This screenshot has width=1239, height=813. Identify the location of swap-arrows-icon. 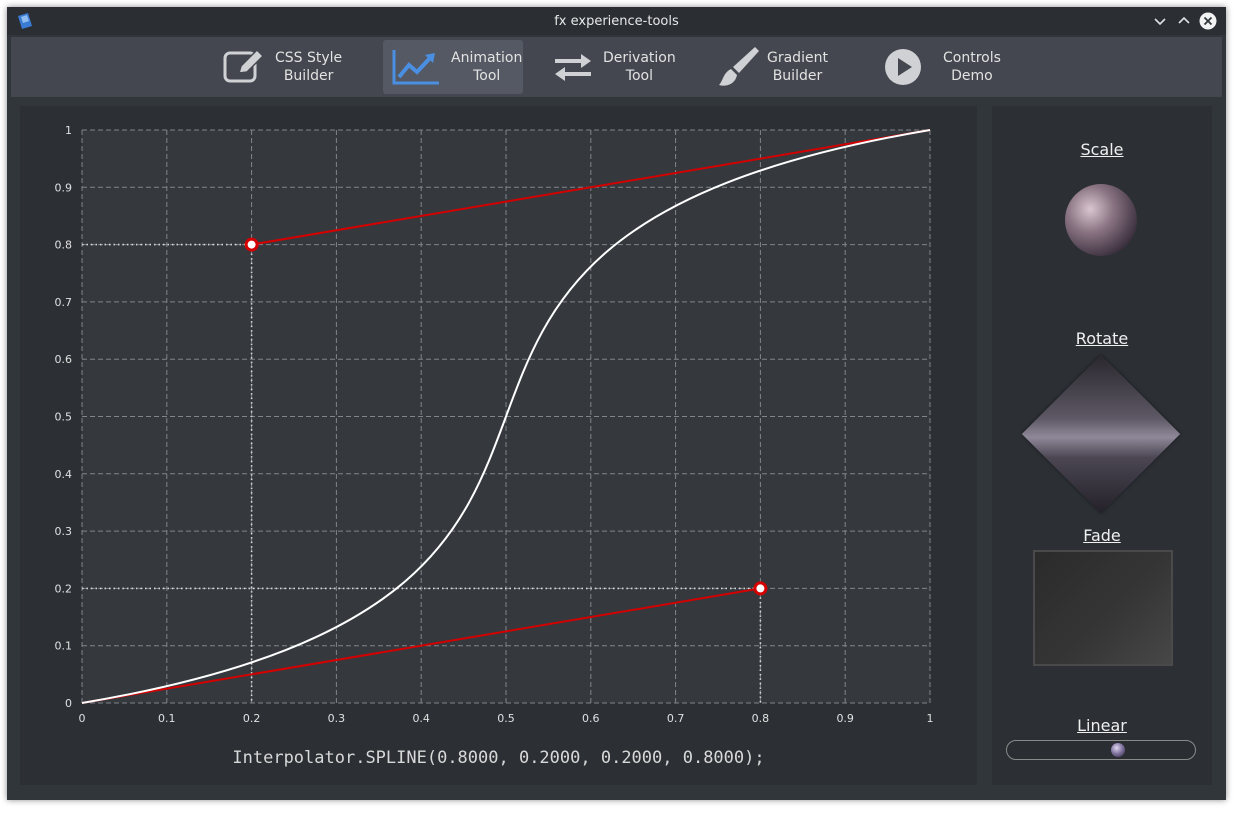
(573, 67).